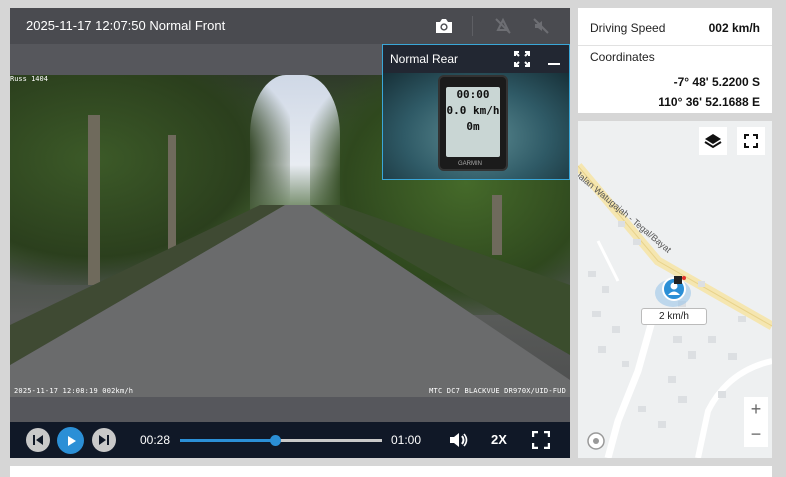 This screenshot has width=786, height=477. Describe the element at coordinates (522, 61) in the screenshot. I see `expand-icon` at that location.